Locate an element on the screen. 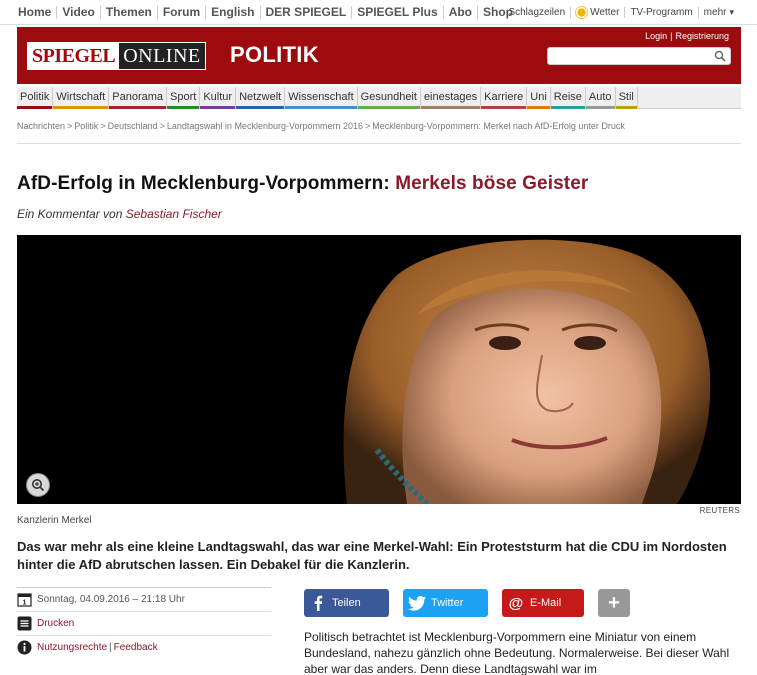 The image size is (757, 675). feedback-link: Feedback is located at coordinates (136, 647).